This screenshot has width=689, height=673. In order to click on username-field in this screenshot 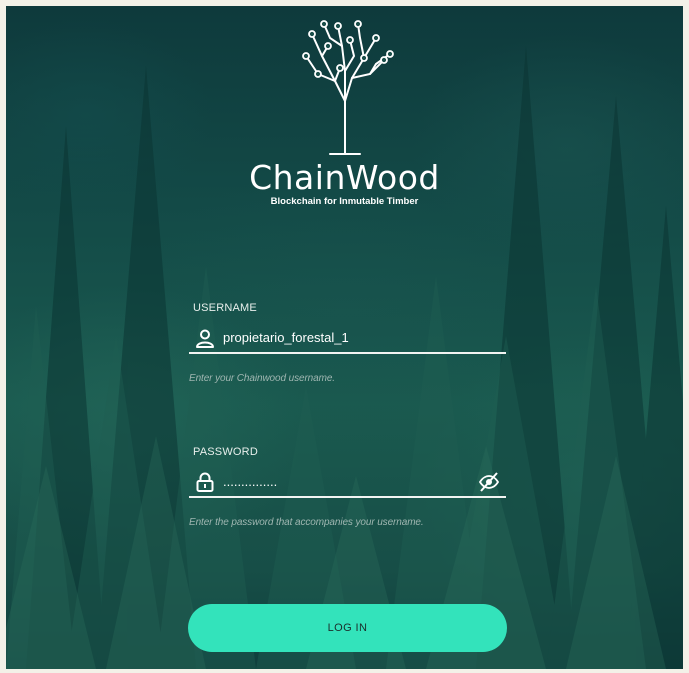, I will do `click(347, 339)`.